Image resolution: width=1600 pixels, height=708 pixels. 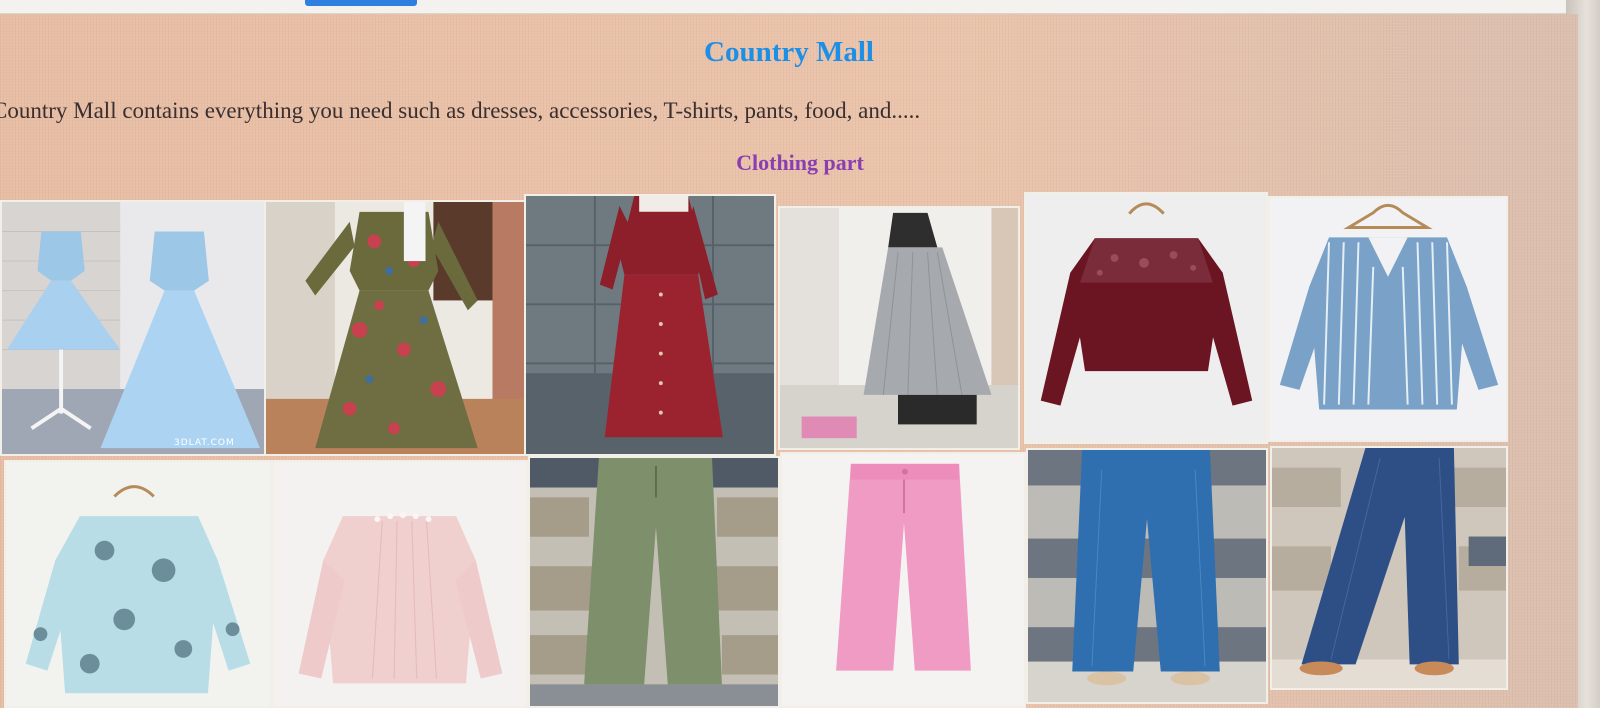 What do you see at coordinates (395, 328) in the screenshot?
I see `olive-floral-maxi-dress-image` at bounding box center [395, 328].